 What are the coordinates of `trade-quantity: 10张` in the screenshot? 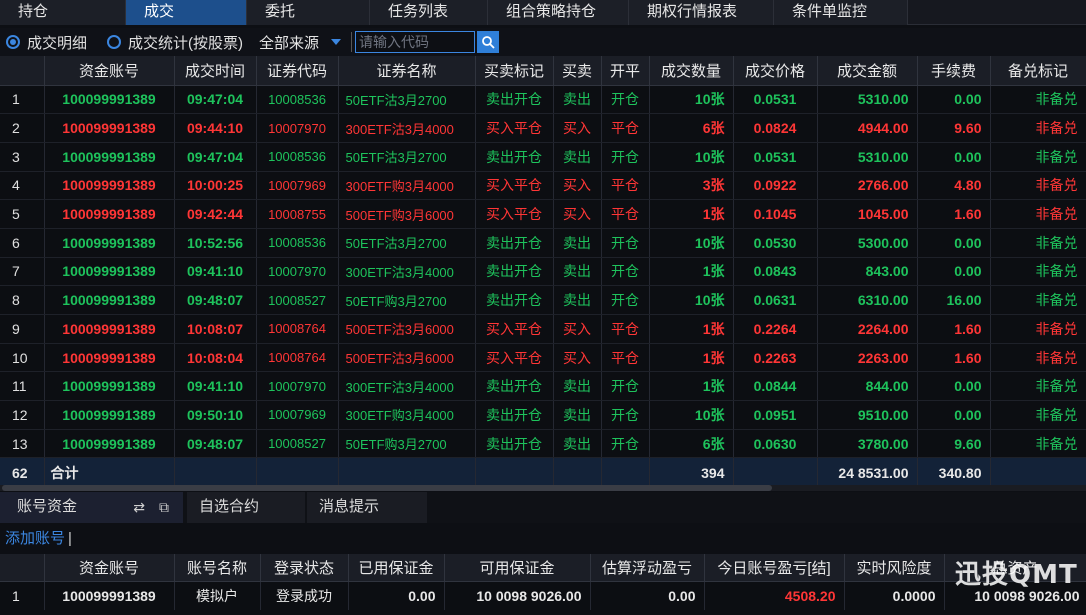 It's located at (691, 243).